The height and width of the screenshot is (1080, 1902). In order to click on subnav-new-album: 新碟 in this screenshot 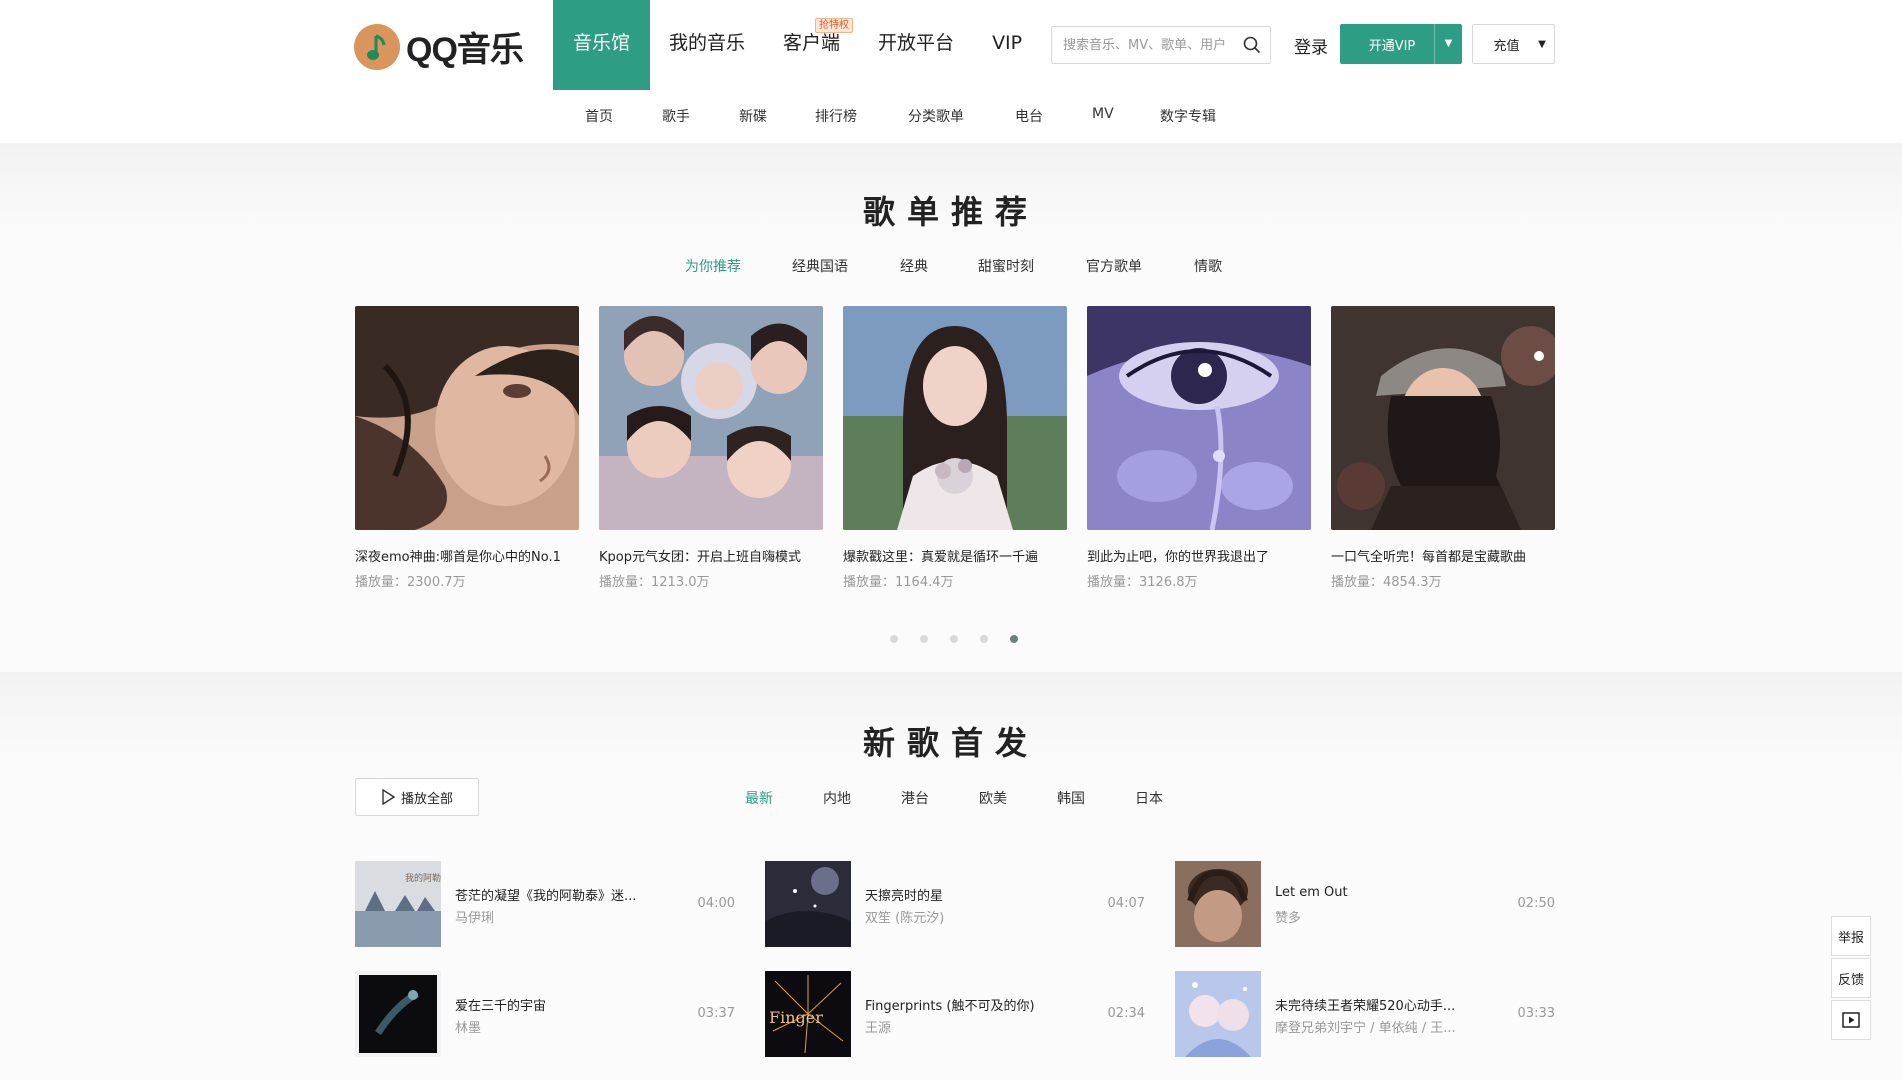, I will do `click(753, 116)`.